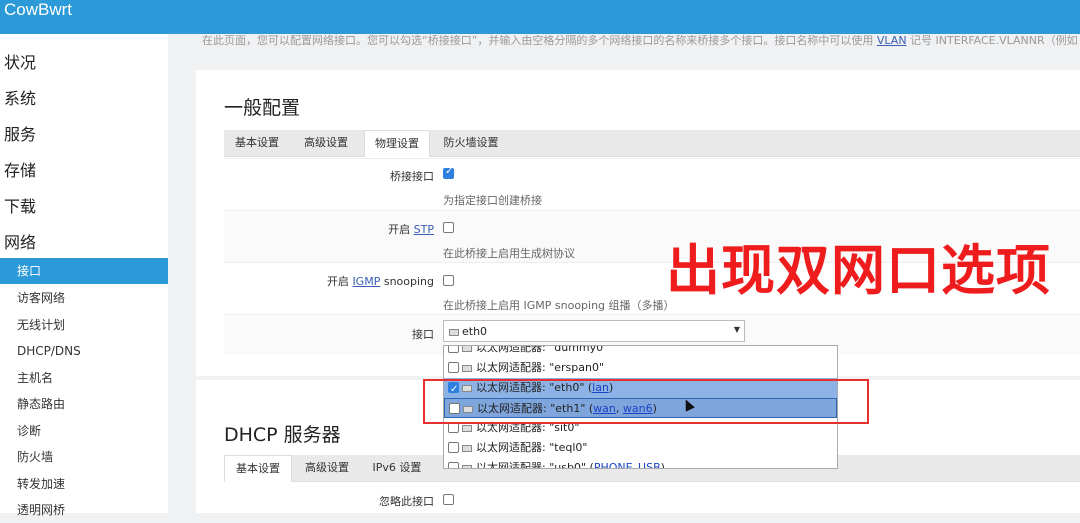 This screenshot has width=1080, height=523. What do you see at coordinates (20, 205) in the screenshot?
I see `sidebar-item-download: 下载` at bounding box center [20, 205].